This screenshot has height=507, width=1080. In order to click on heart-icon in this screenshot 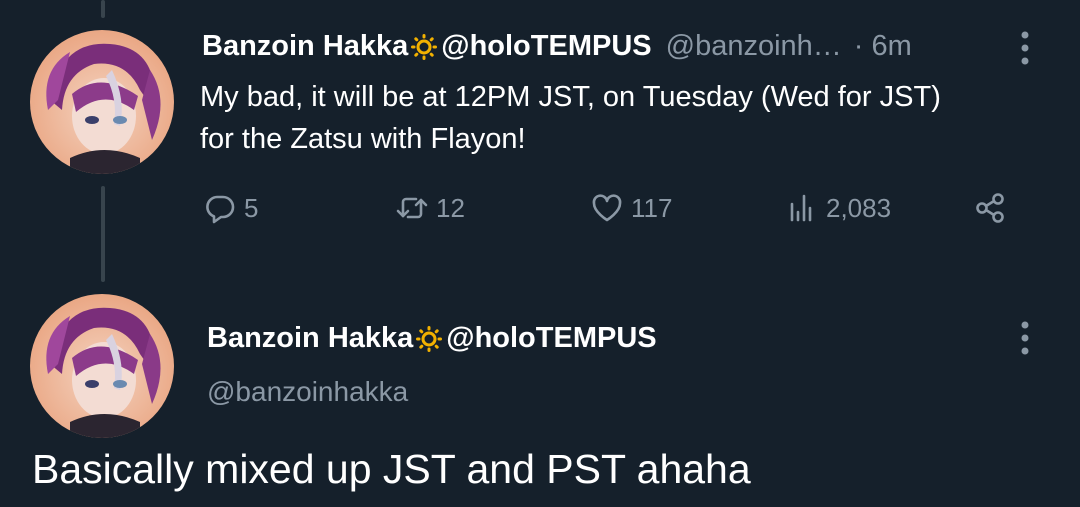, I will do `click(607, 208)`.